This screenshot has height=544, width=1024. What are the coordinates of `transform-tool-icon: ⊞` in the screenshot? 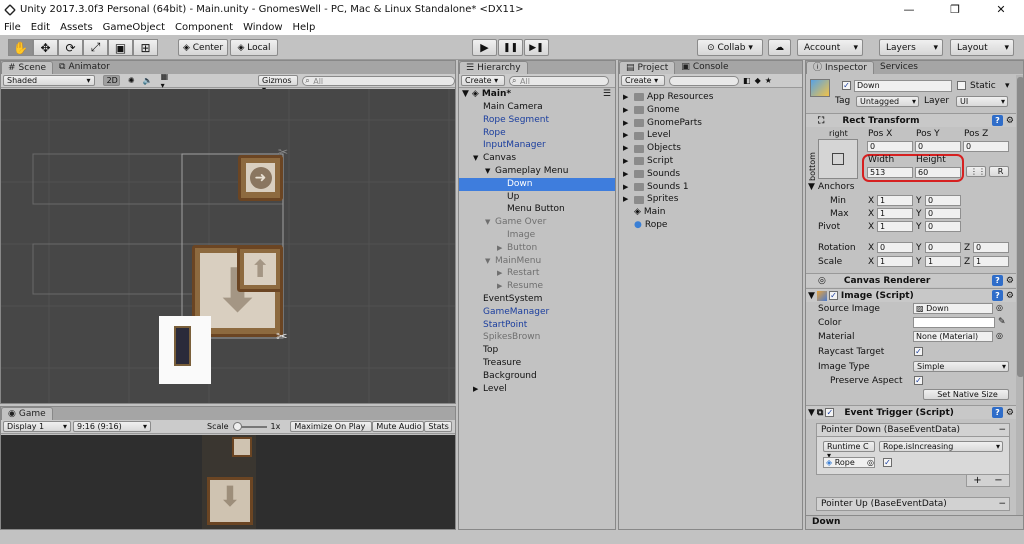 It's located at (145, 47).